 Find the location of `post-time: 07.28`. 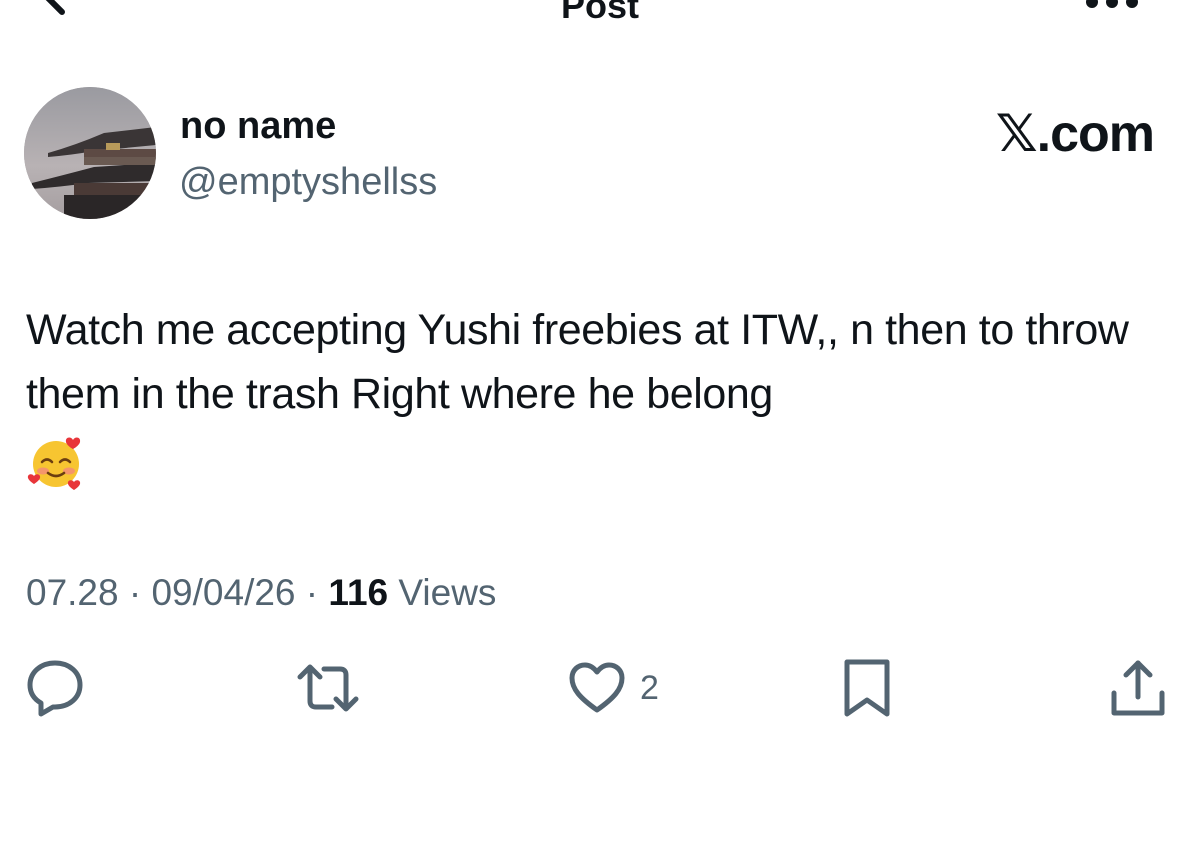

post-time: 07.28 is located at coordinates (72, 592).